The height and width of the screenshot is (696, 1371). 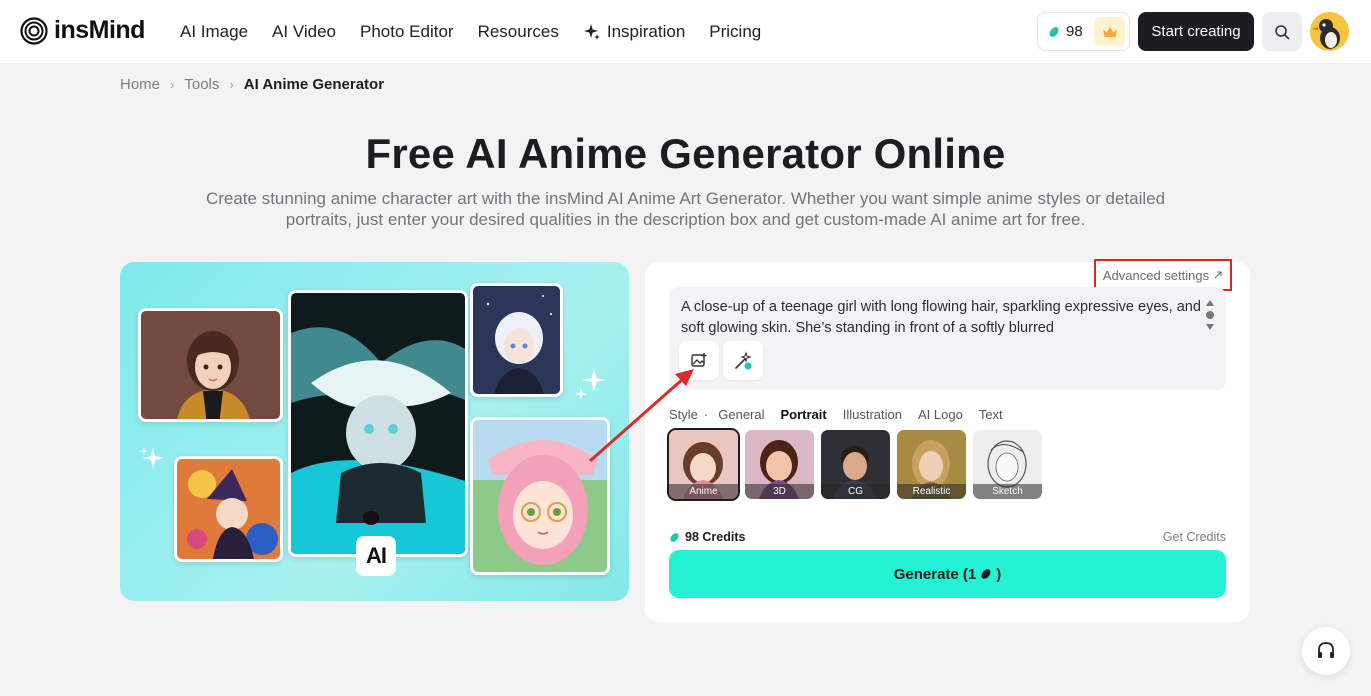 I want to click on nav-label: Photo Editor, so click(x=407, y=31).